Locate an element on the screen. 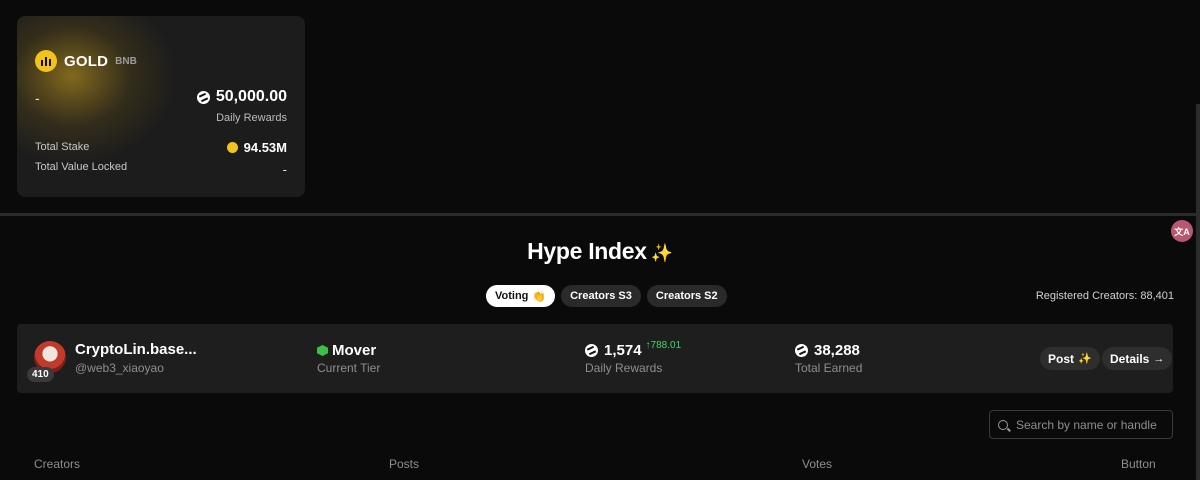 The height and width of the screenshot is (480, 1200). user-daily-rewards: 1,574 ↑788.01 is located at coordinates (633, 349).